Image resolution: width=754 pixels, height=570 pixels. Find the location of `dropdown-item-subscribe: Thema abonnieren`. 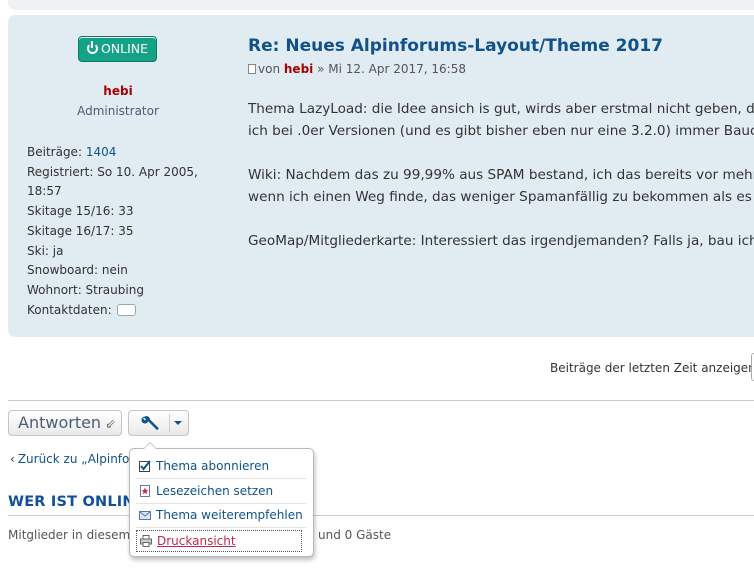

dropdown-item-subscribe: Thema abonnieren is located at coordinates (219, 466).